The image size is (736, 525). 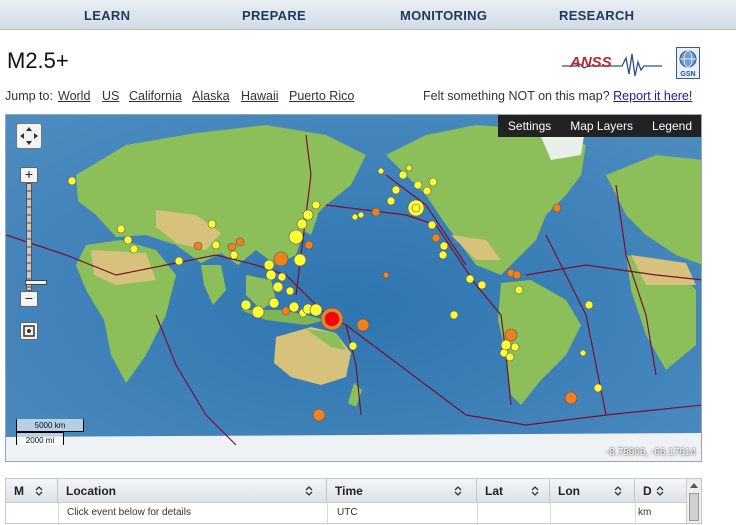 I want to click on col-location-label: Location, so click(x=91, y=491).